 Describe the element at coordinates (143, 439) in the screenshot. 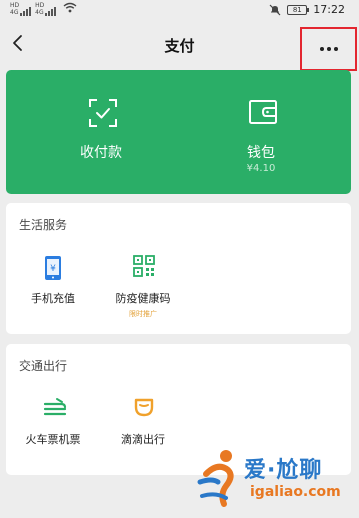

I see `didi-label: 滴滴出行` at that location.